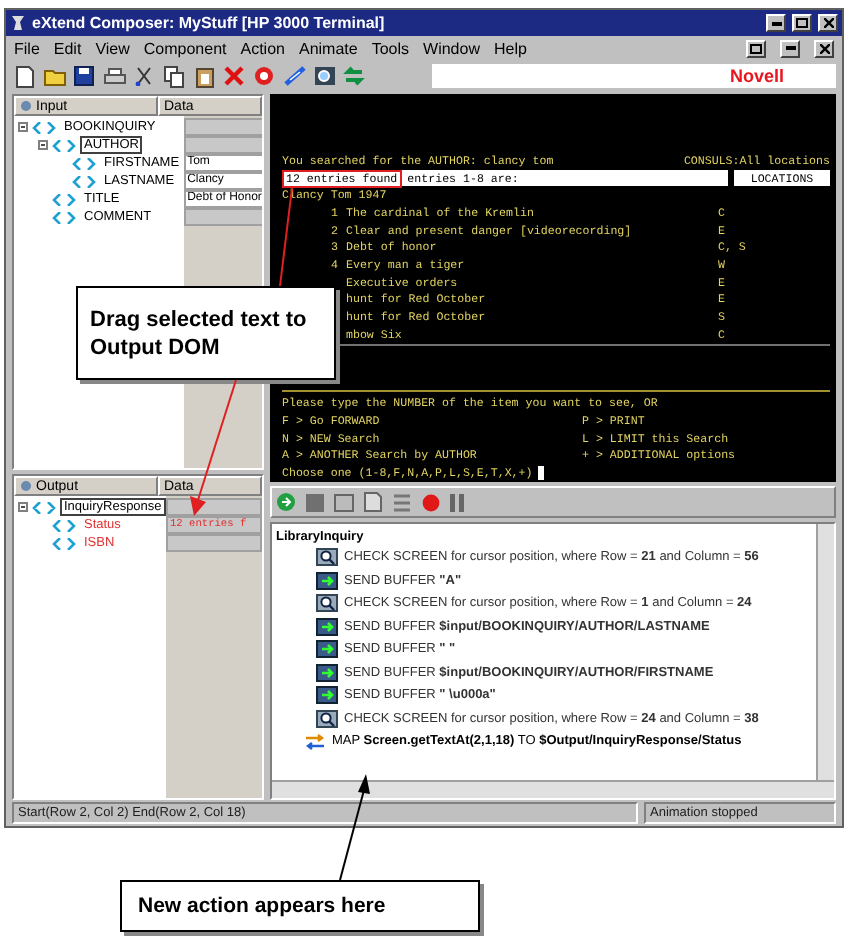 Image resolution: width=848 pixels, height=944 pixels. Describe the element at coordinates (315, 741) in the screenshot. I see `map-arrows-icon` at that location.